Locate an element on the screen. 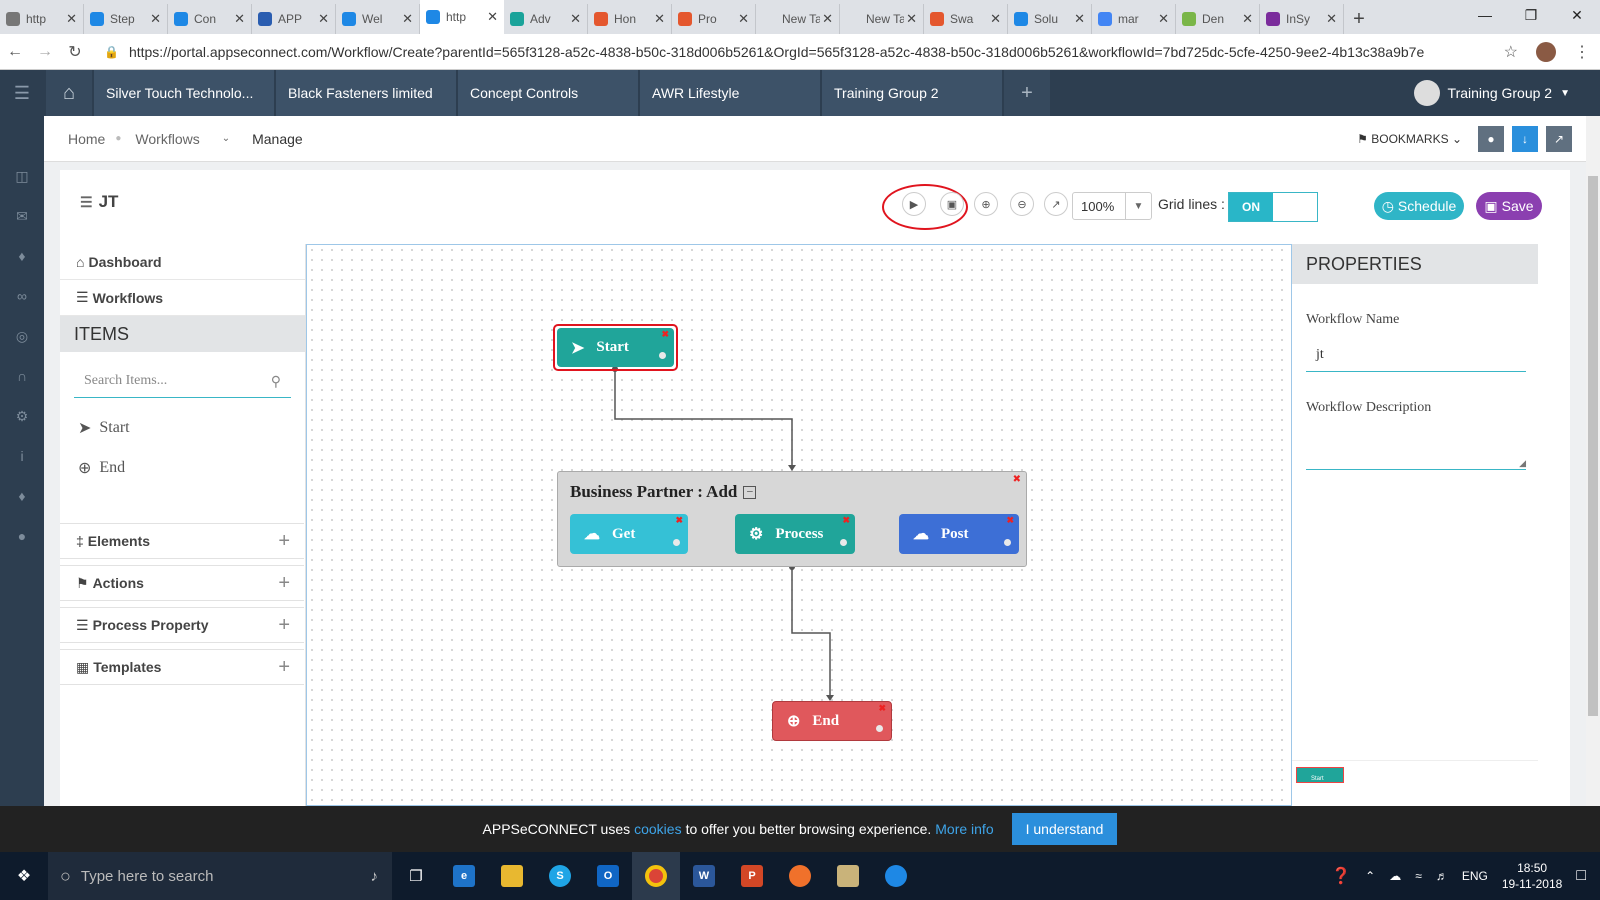 The image size is (1600, 900). edge-icon: e is located at coordinates (464, 876).